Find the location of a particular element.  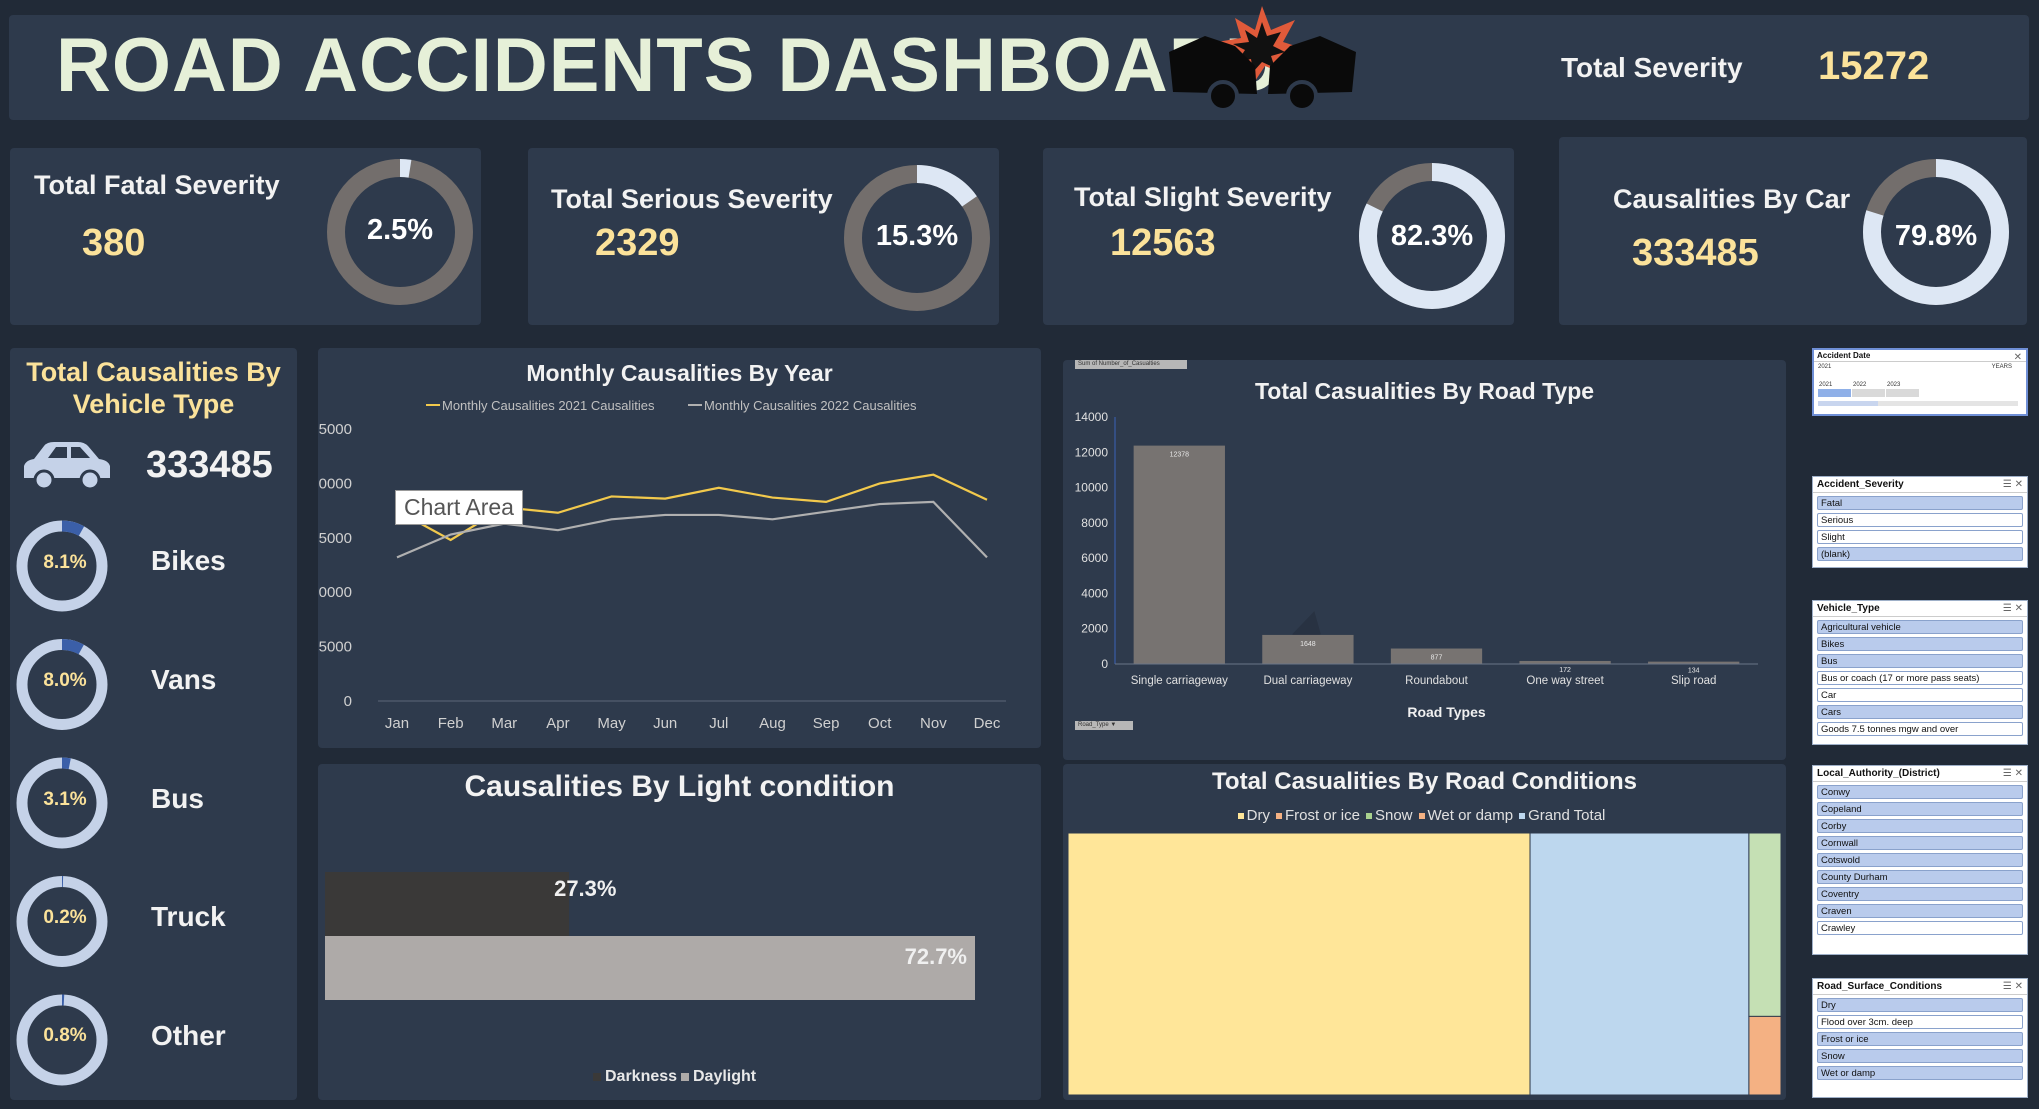

bar-value-label: 134 is located at coordinates (1694, 671).